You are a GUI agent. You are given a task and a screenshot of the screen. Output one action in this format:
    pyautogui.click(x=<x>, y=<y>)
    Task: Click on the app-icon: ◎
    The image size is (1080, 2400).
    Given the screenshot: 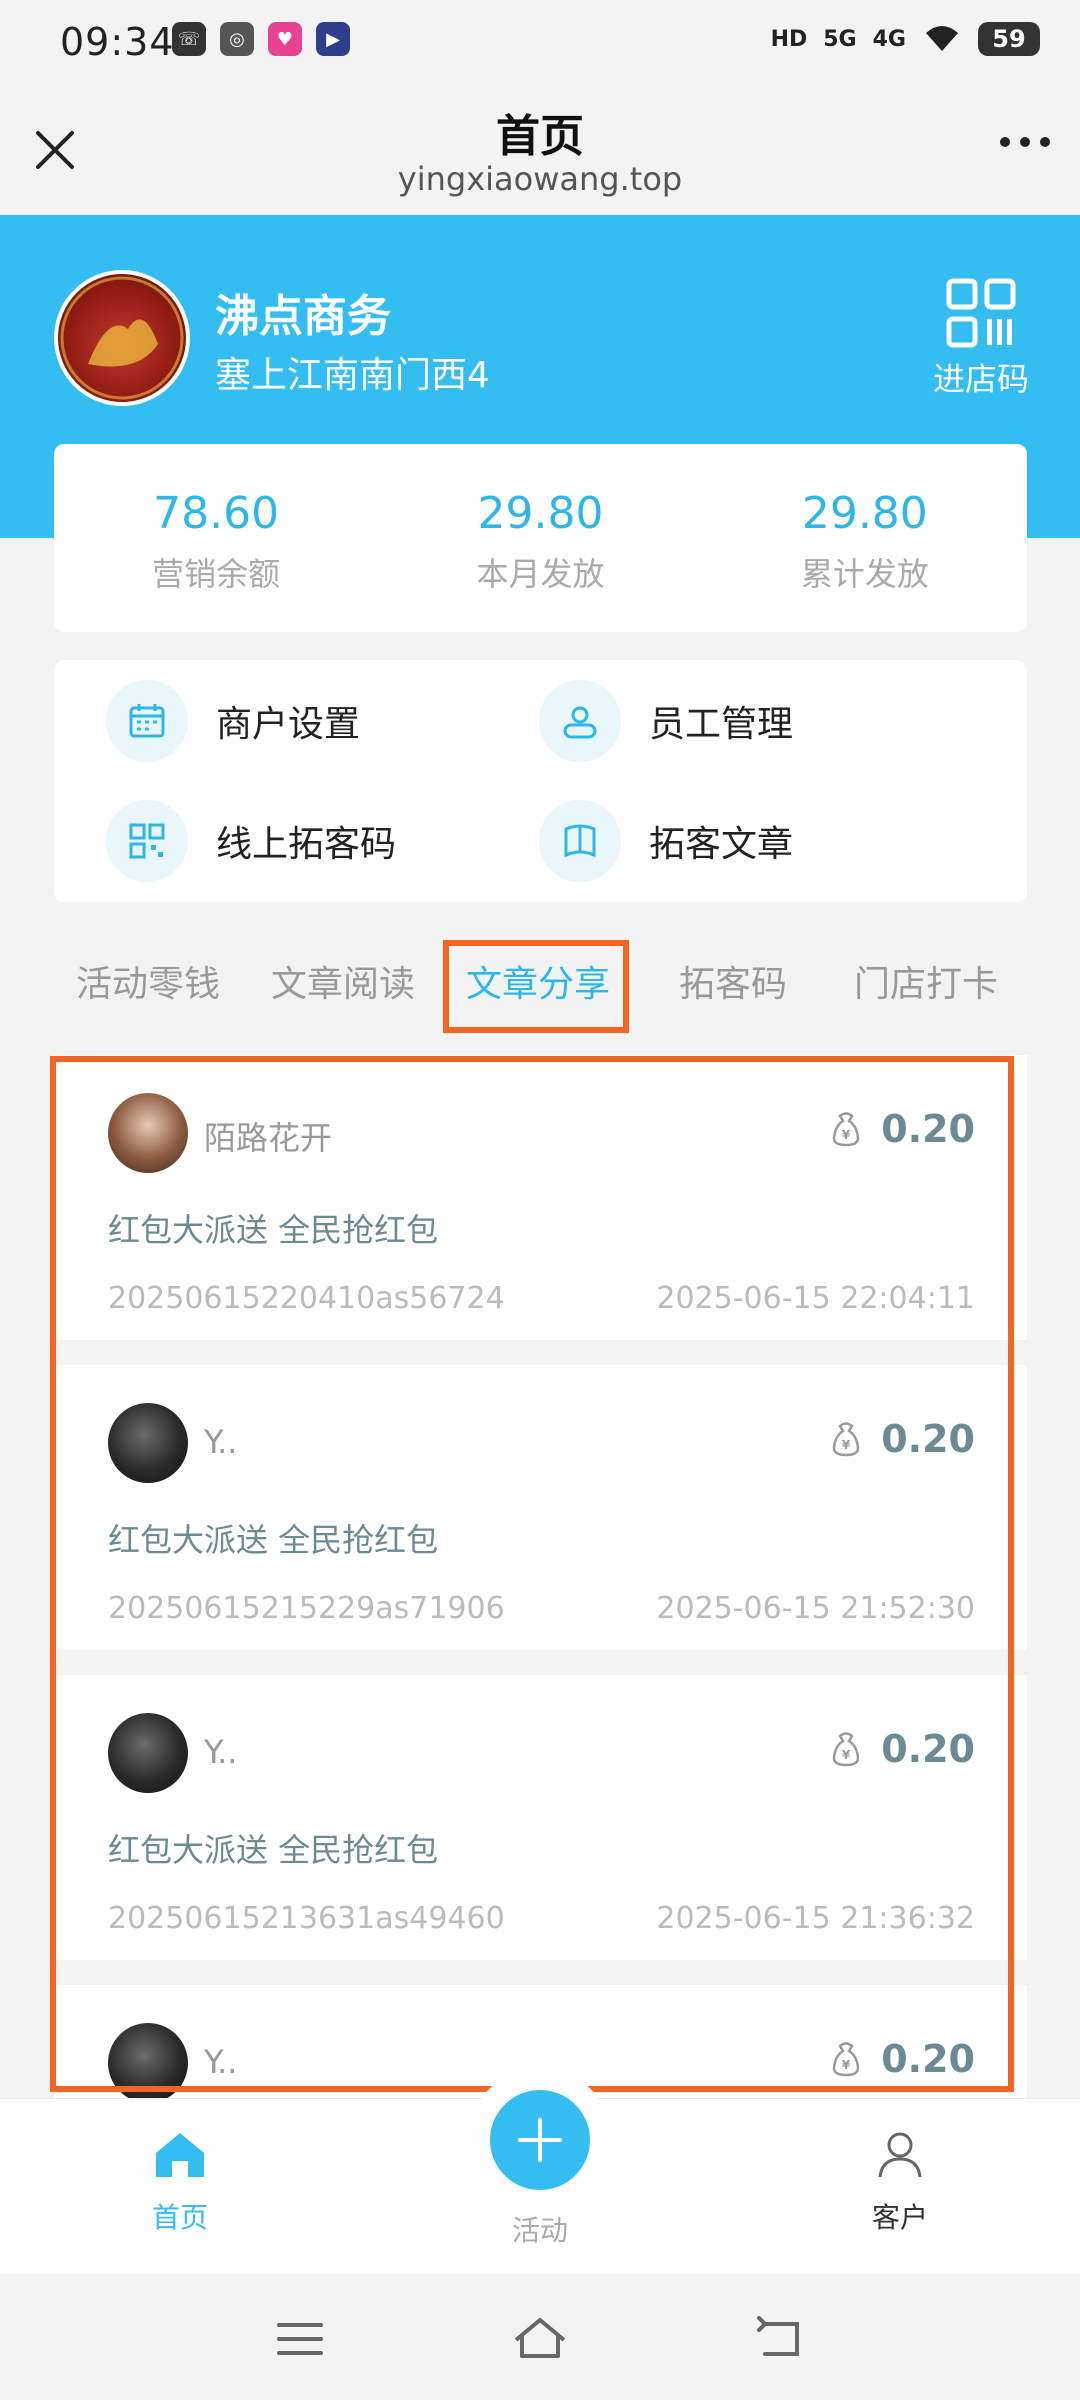 What is the action you would take?
    pyautogui.click(x=237, y=39)
    